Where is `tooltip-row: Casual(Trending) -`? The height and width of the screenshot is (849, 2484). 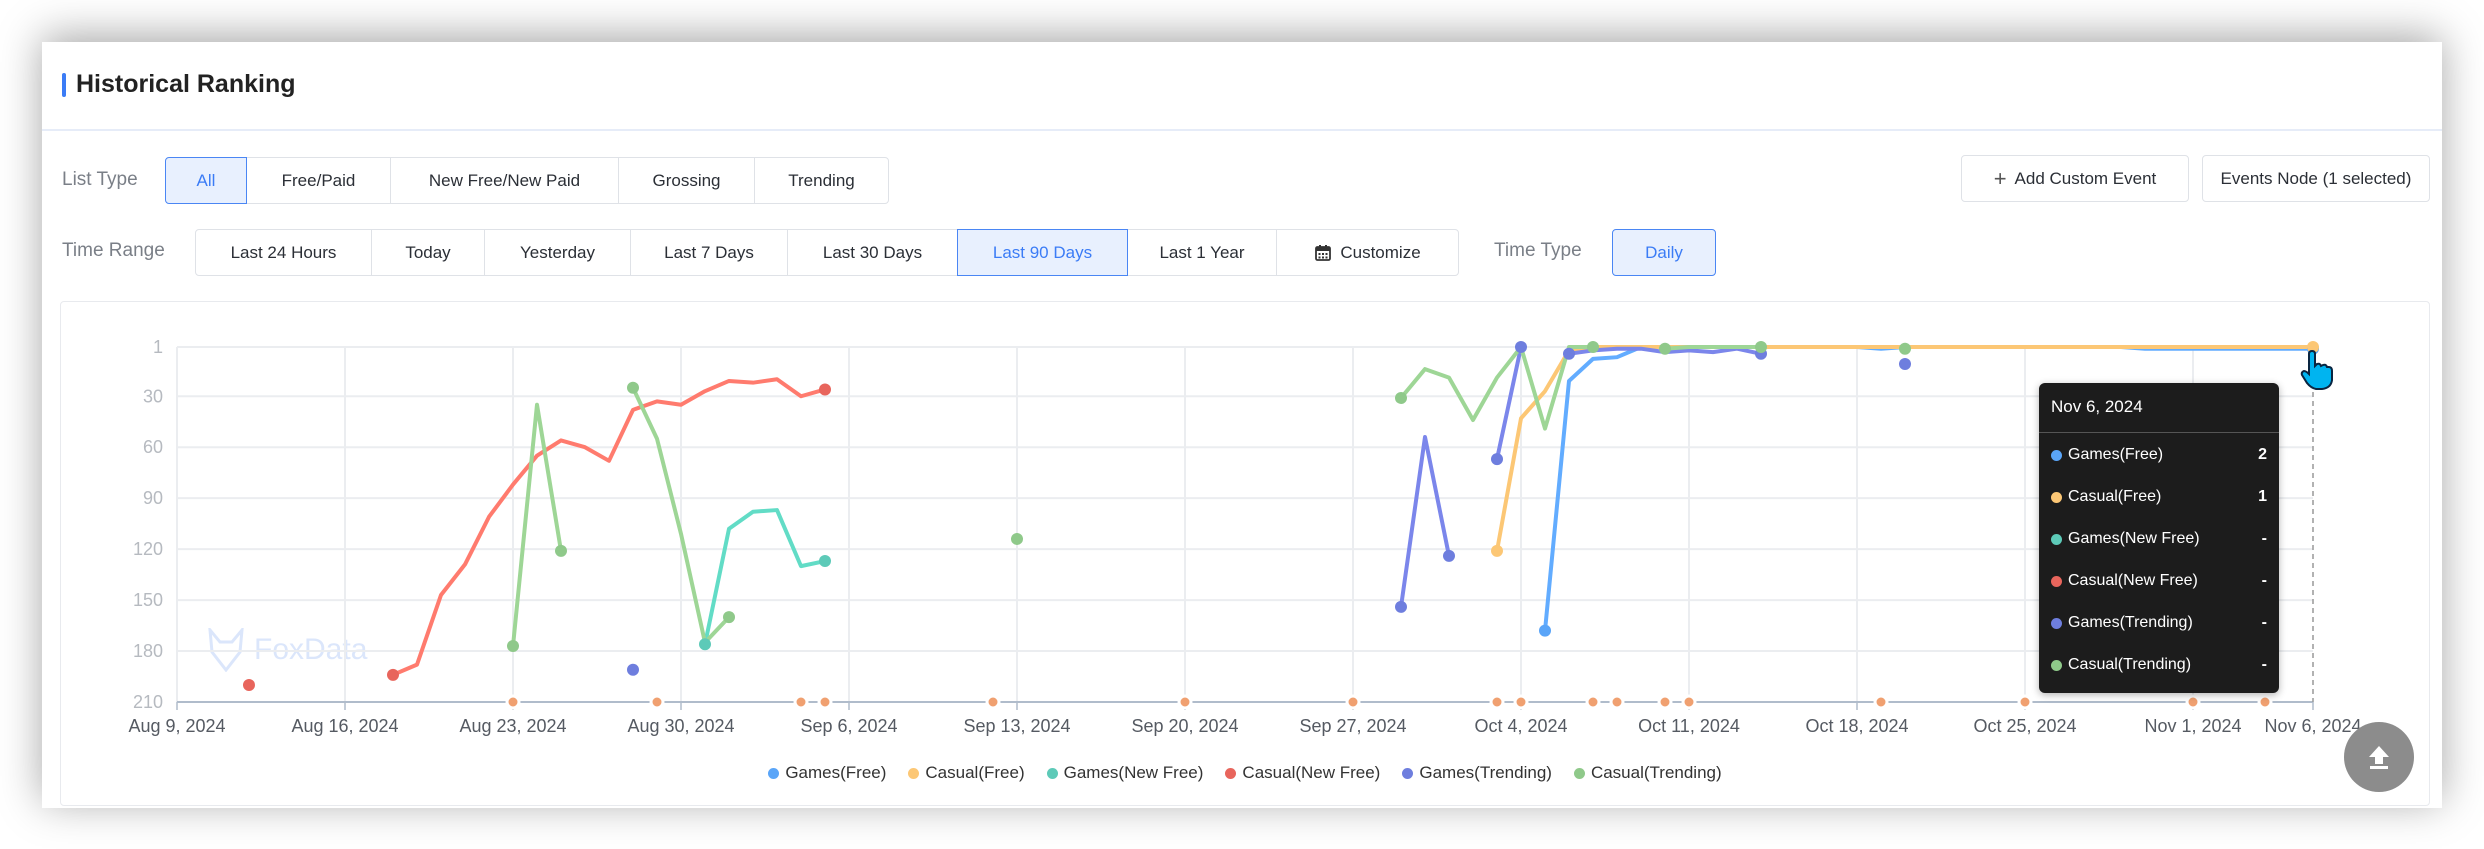
tooltip-row: Casual(Trending) - is located at coordinates (2159, 665).